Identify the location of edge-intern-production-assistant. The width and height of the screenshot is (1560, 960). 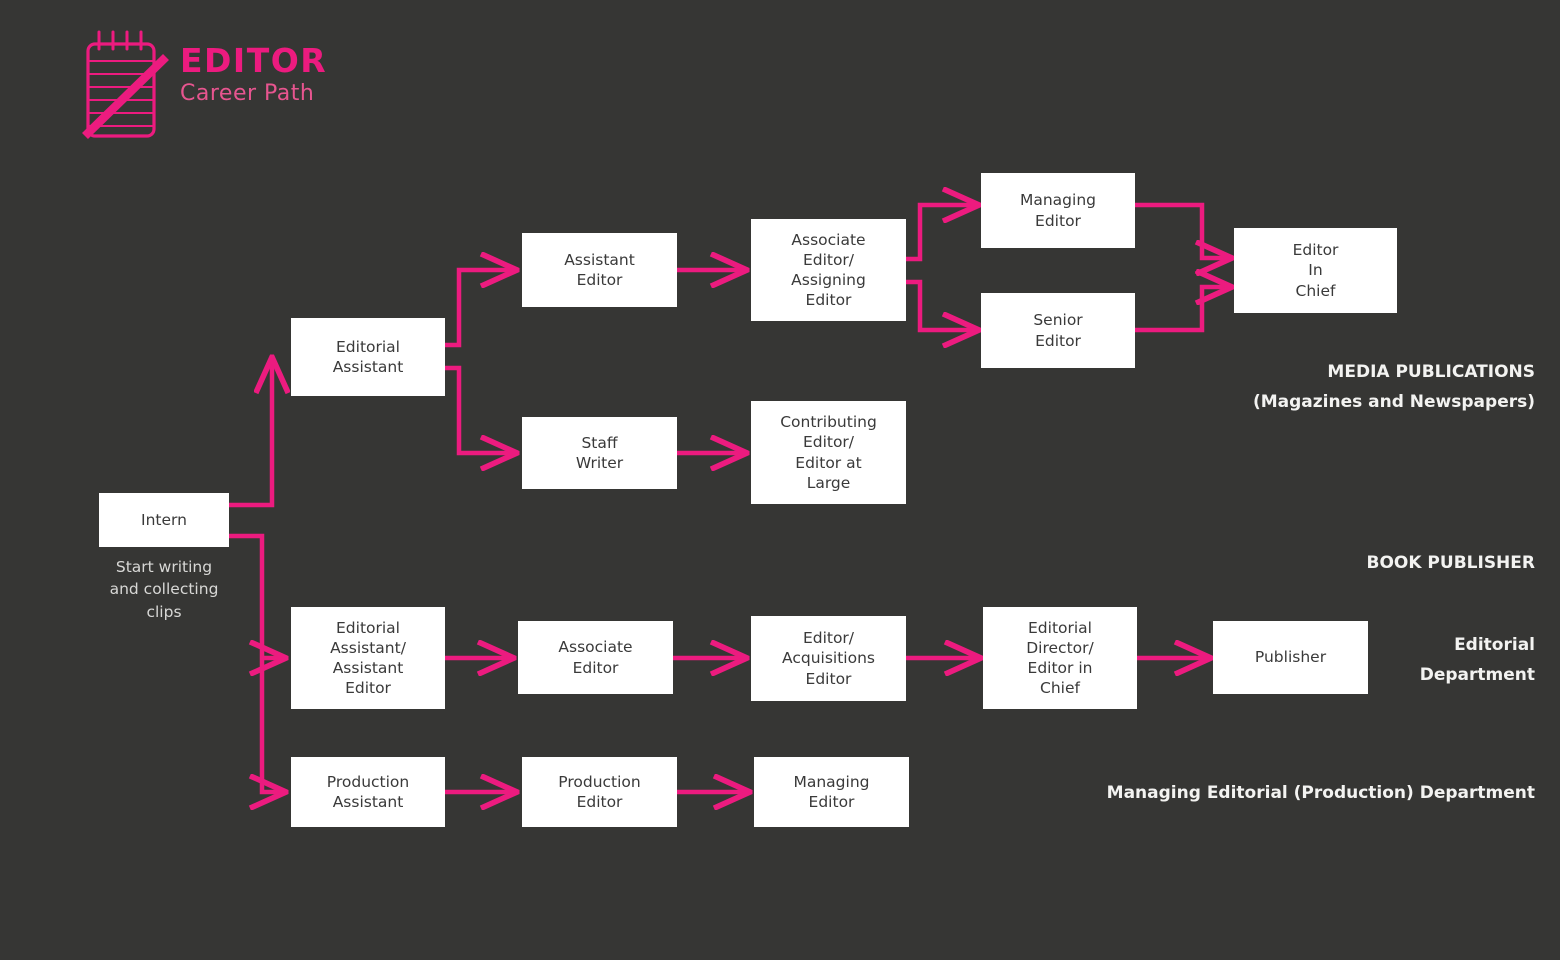
(274, 725).